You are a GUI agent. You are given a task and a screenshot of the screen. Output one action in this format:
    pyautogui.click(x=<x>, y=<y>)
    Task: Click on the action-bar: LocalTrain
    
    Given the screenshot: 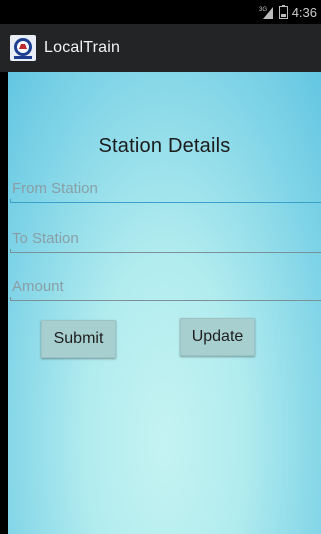 What is the action you would take?
    pyautogui.click(x=160, y=48)
    